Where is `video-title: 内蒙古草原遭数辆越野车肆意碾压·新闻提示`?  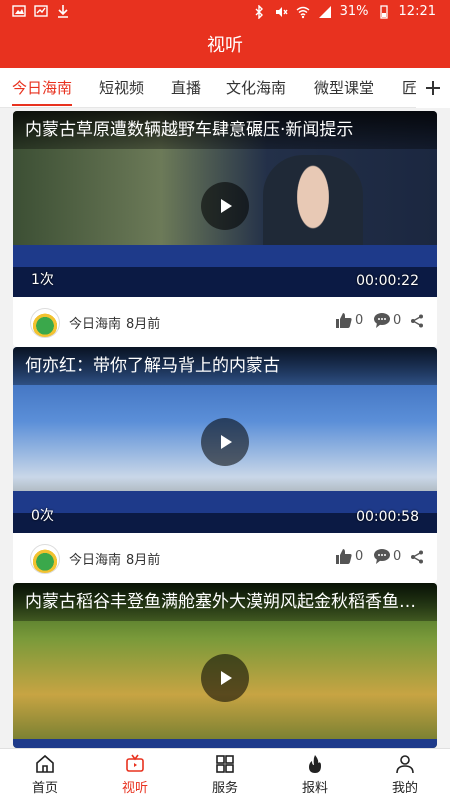 video-title: 内蒙古草原遭数辆越野车肆意碾压·新闻提示 is located at coordinates (225, 130).